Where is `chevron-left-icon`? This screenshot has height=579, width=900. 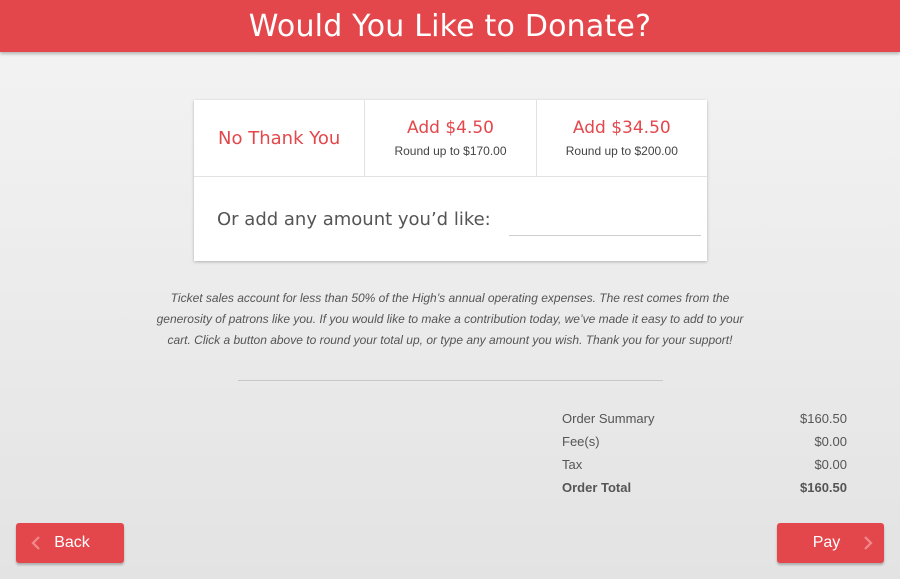
chevron-left-icon is located at coordinates (35, 543).